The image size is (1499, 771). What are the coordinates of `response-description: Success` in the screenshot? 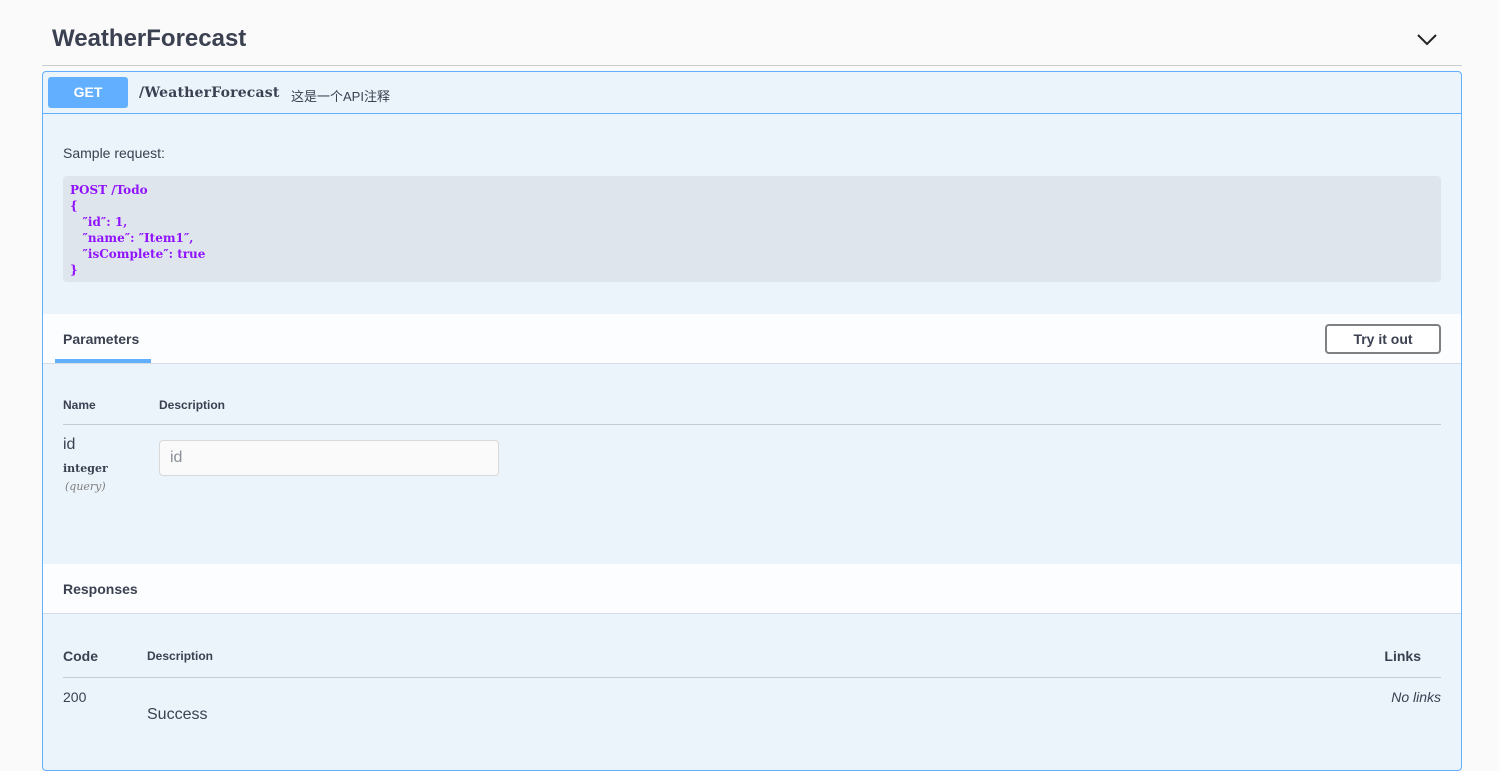 It's located at (177, 714).